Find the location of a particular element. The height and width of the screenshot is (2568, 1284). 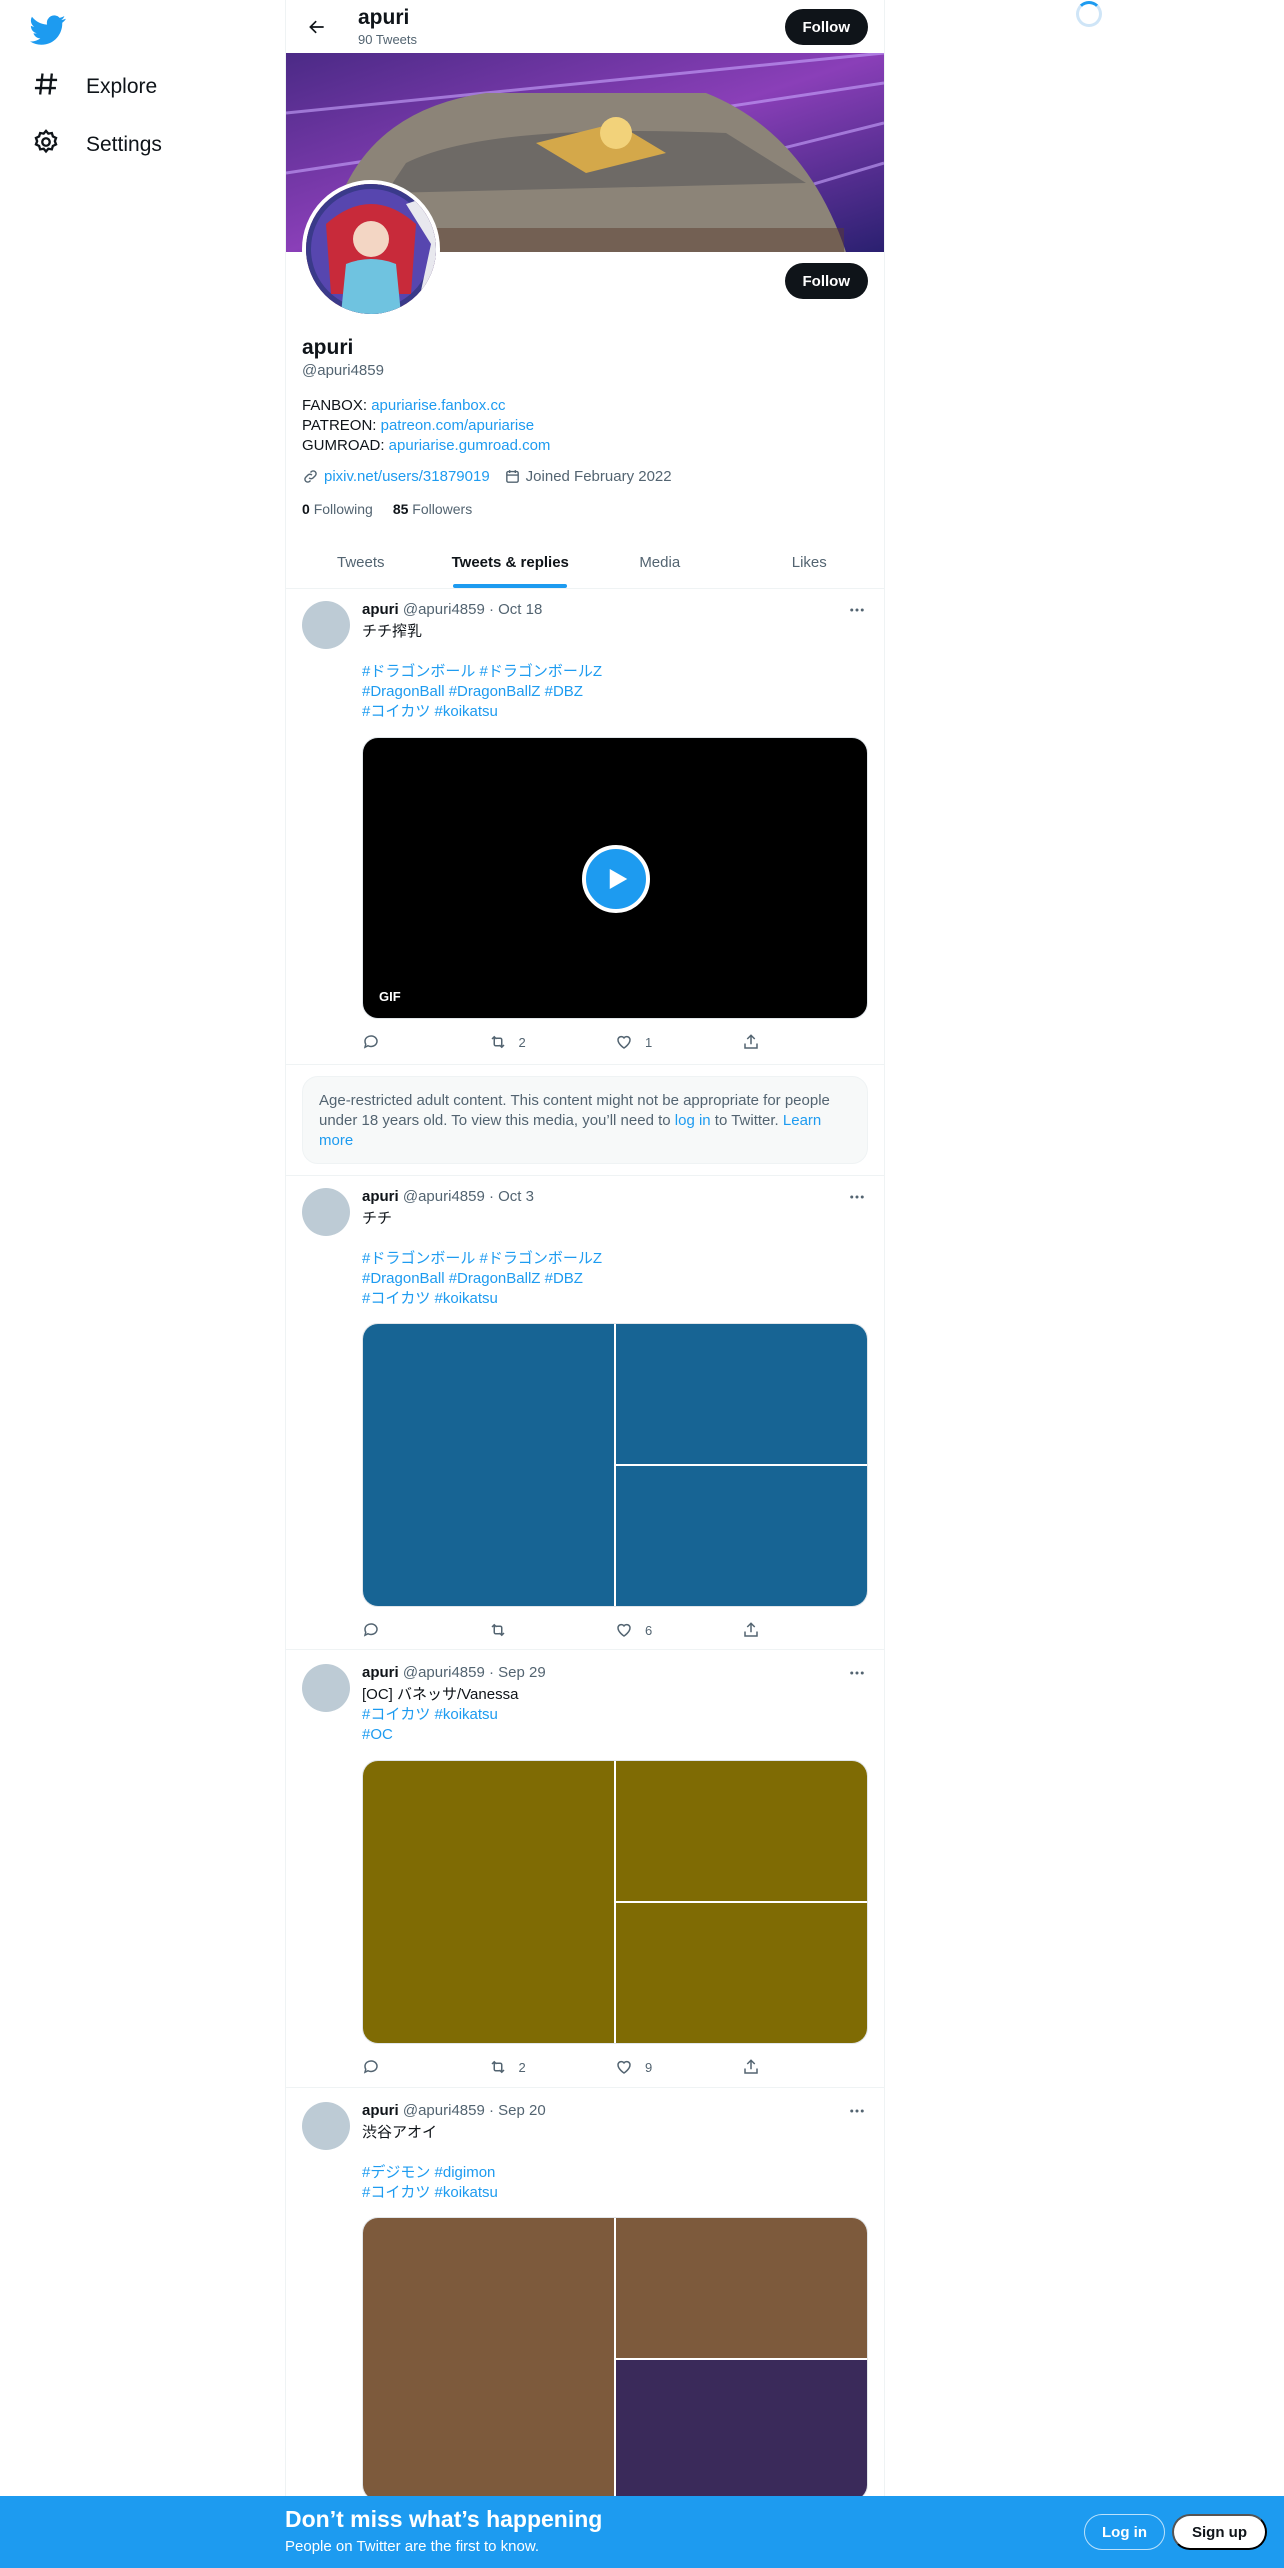

tweet-header: apuri @apuri4859 · Sep 20 is located at coordinates (454, 2110).